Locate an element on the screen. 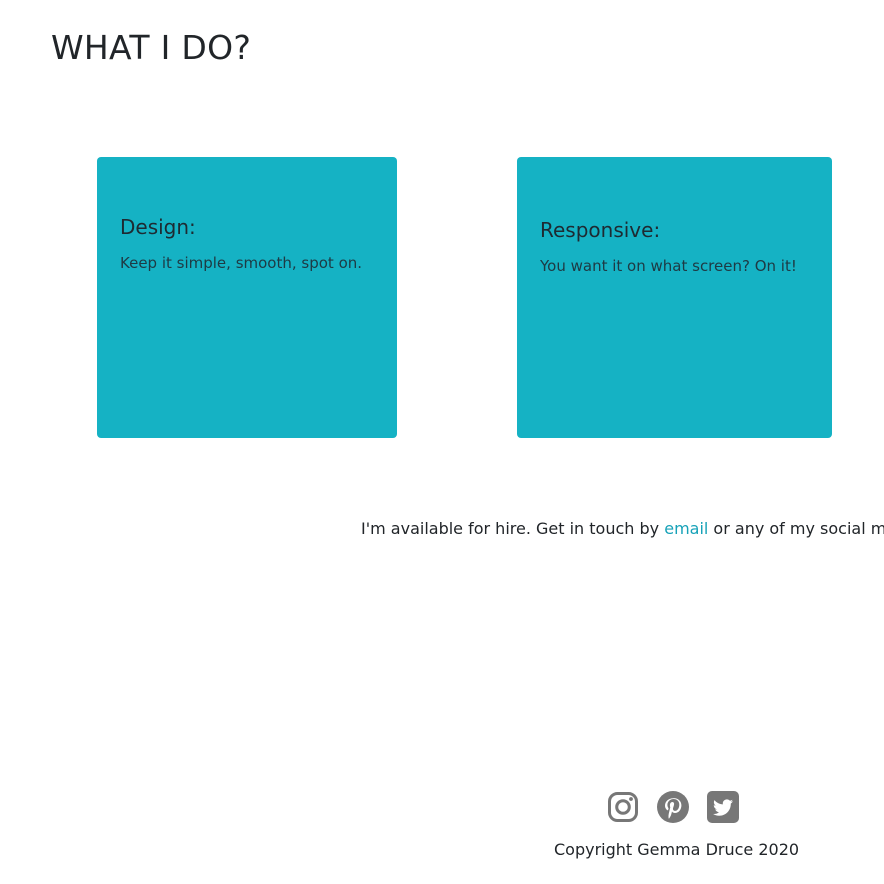 This screenshot has height=884, width=884. social-links is located at coordinates (673, 807).